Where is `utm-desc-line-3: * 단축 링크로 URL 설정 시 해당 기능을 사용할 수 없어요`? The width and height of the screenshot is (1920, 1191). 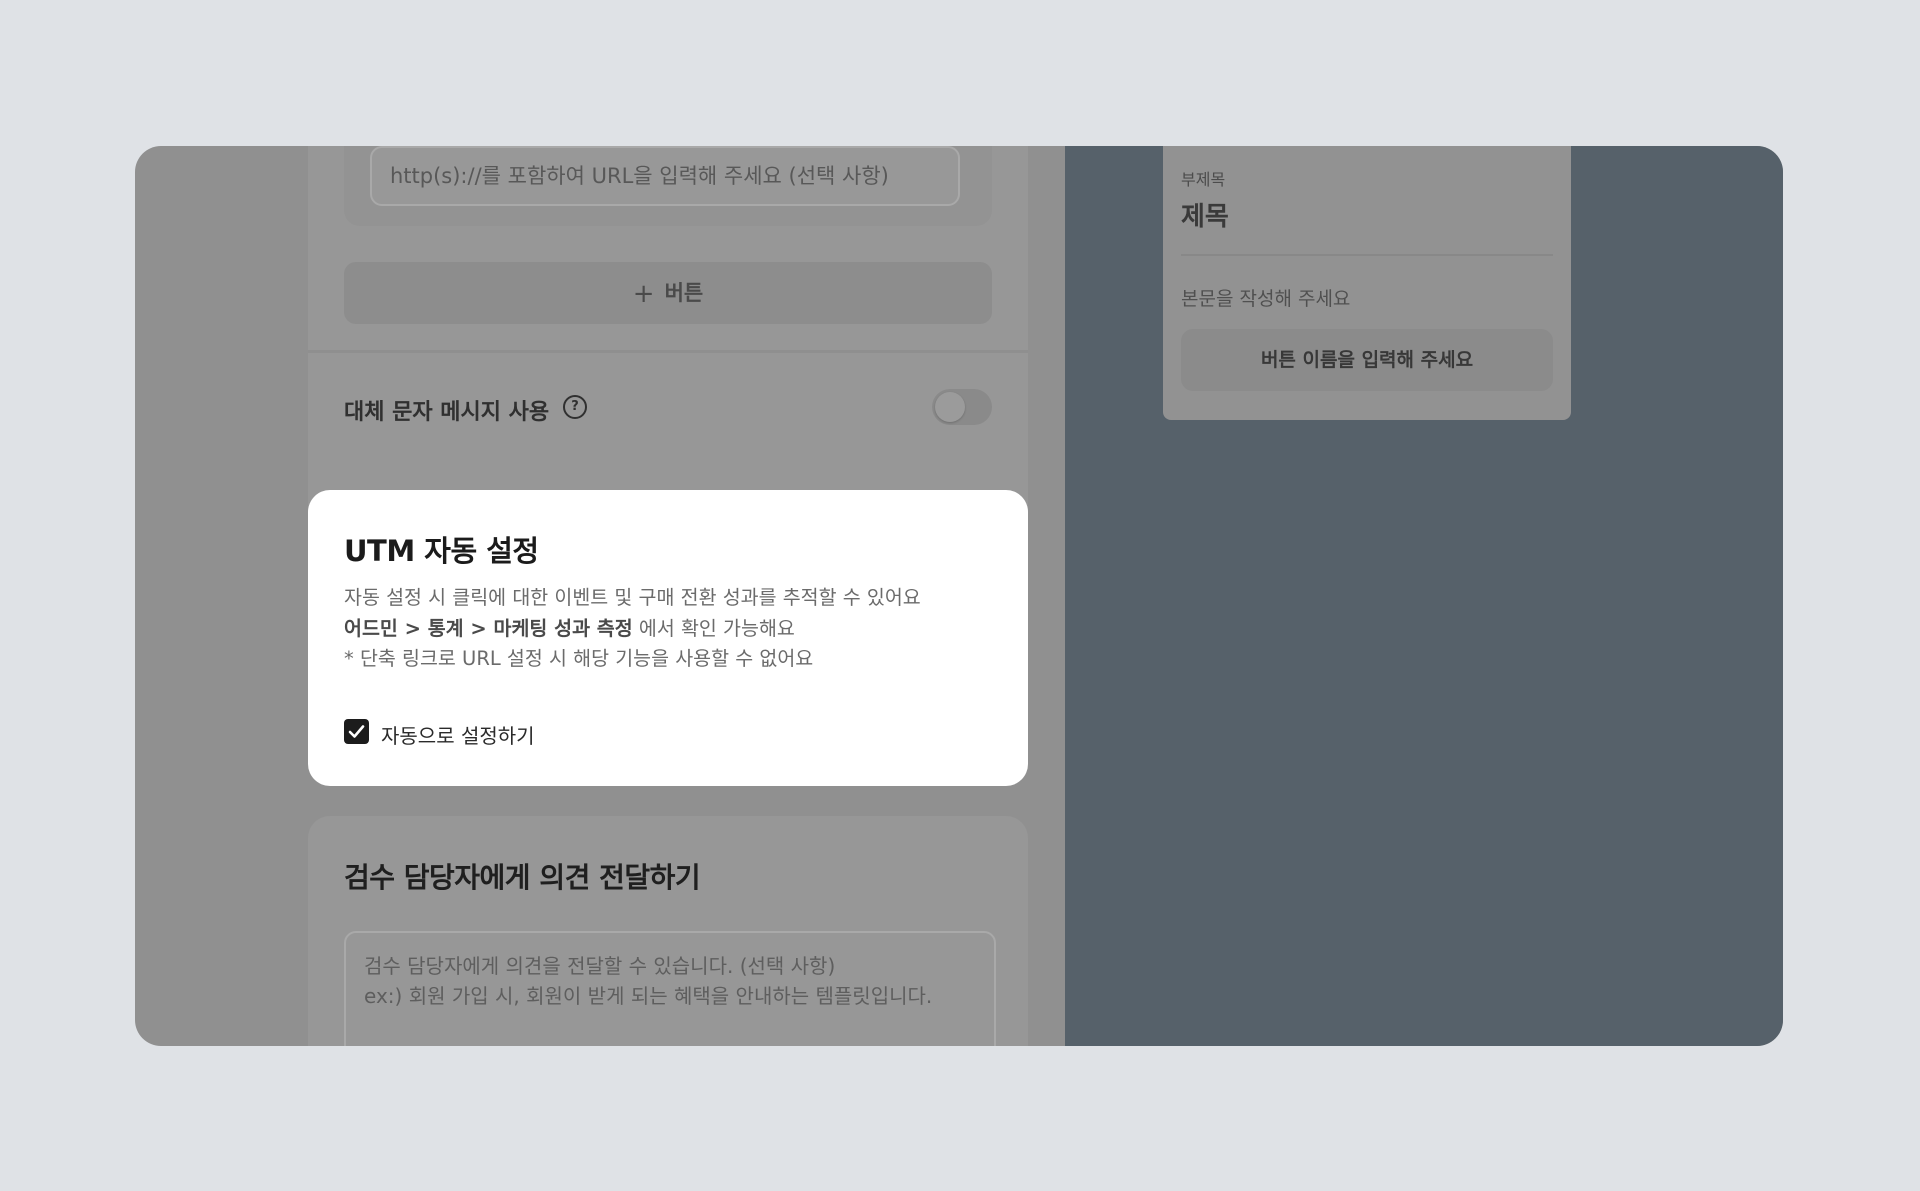
utm-desc-line-3: * 단축 링크로 URL 설정 시 해당 기능을 사용할 수 없어요 is located at coordinates (579, 658).